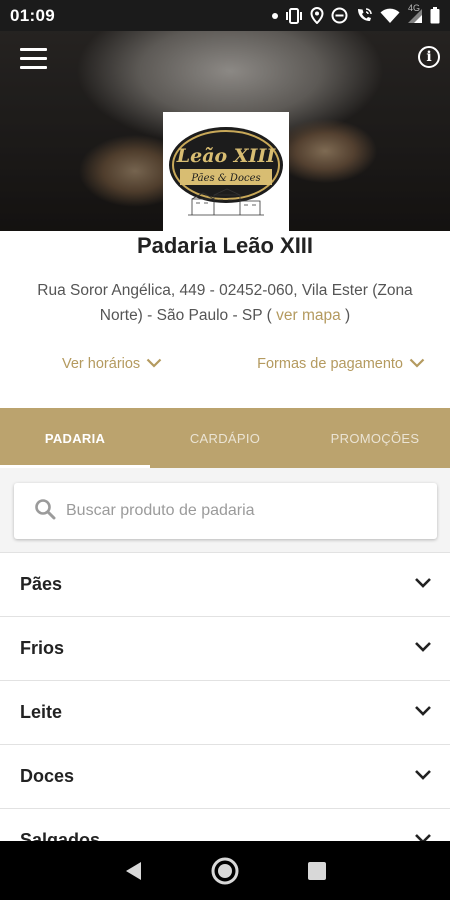  I want to click on search-icon, so click(45, 511).